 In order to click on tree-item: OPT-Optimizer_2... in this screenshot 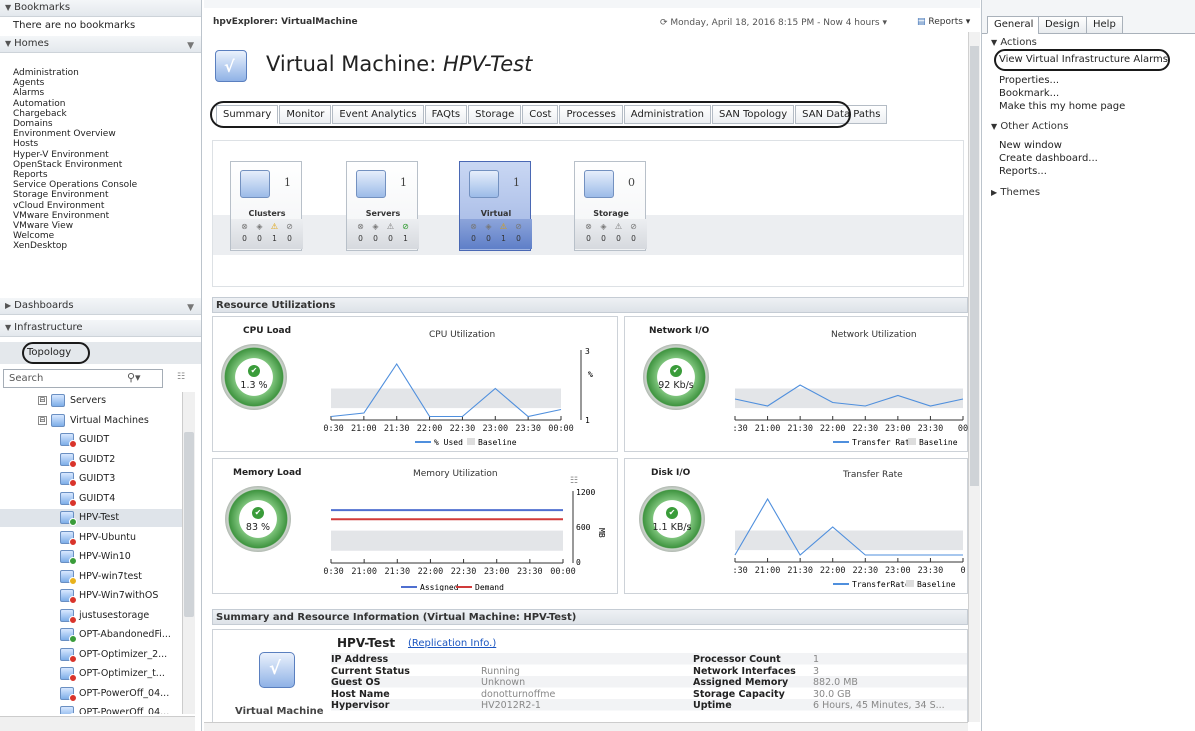, I will do `click(113, 655)`.